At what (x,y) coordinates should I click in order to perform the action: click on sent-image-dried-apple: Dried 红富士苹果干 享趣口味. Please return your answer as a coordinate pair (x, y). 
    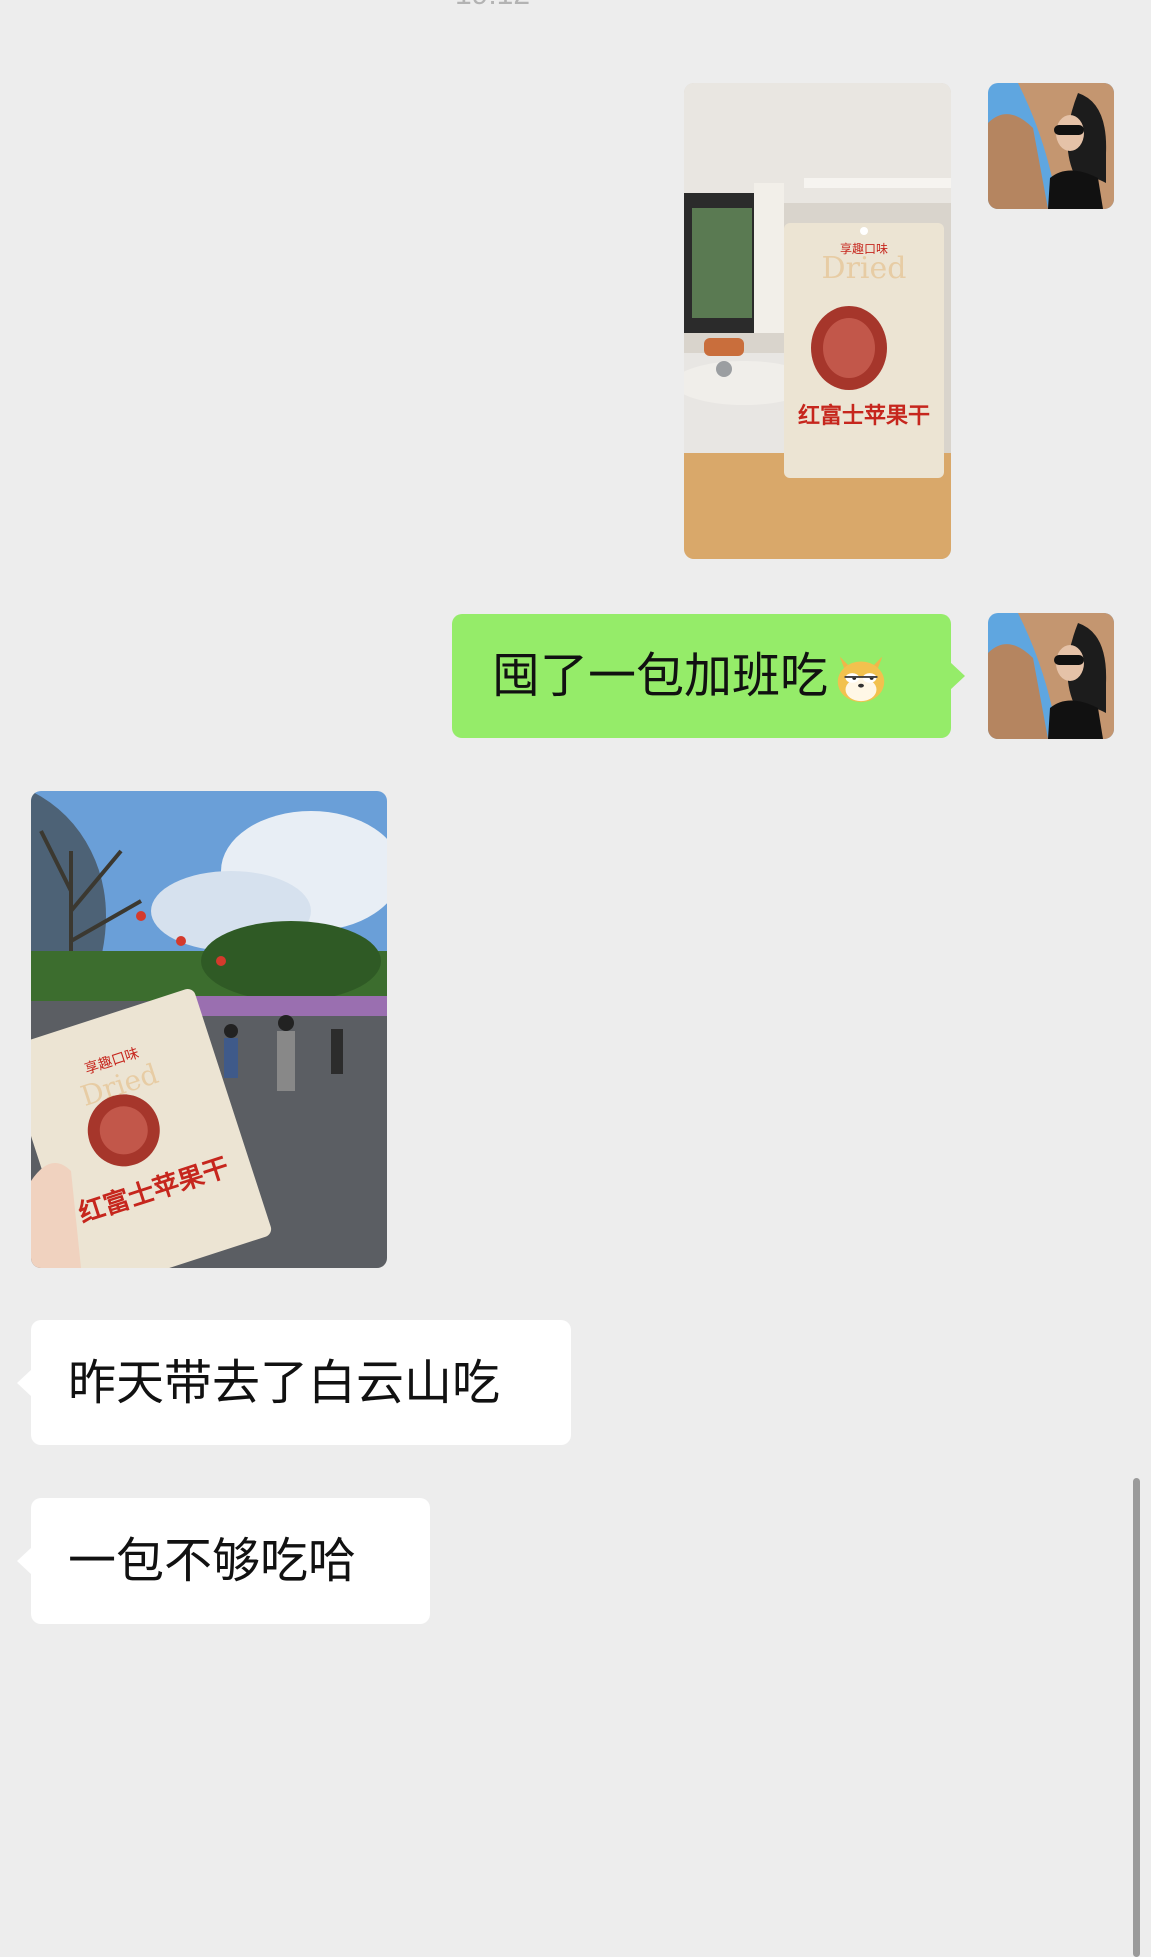
    Looking at the image, I should click on (817, 321).